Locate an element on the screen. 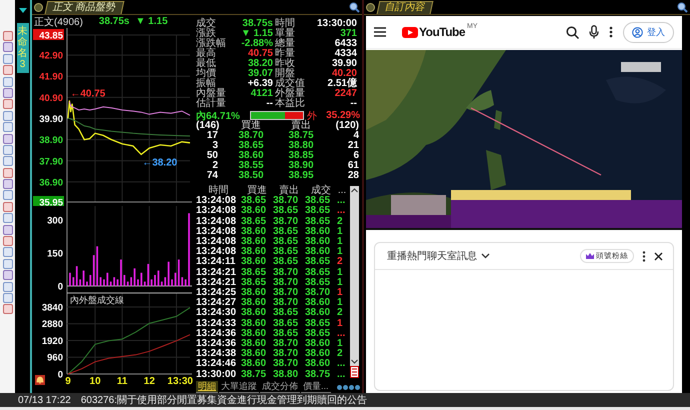  field-label: 振幅 is located at coordinates (206, 84).